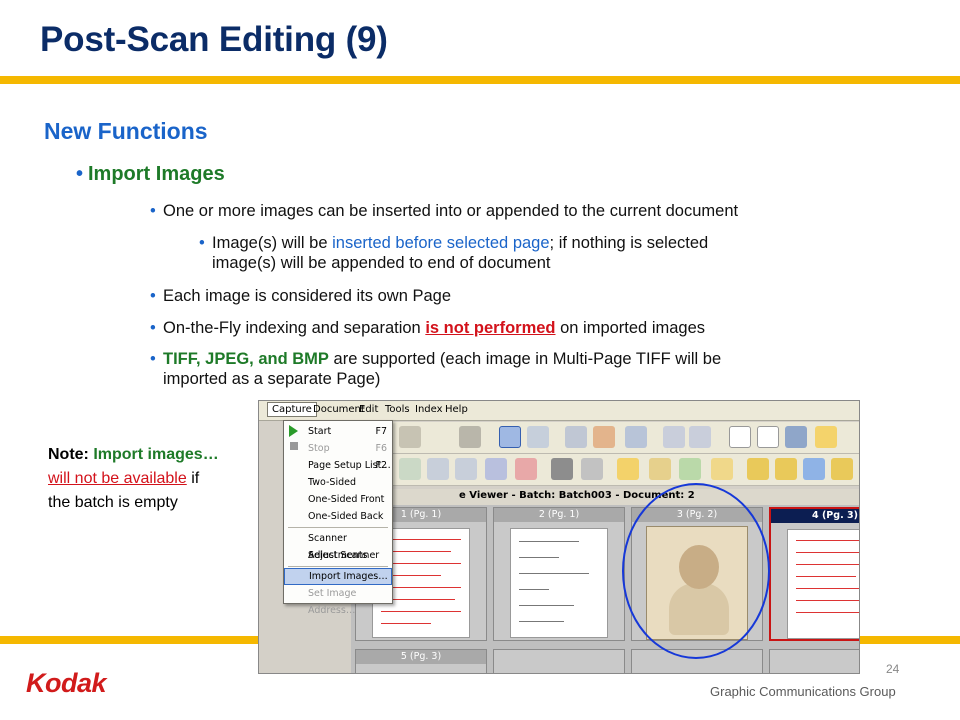 This screenshot has width=960, height=720. I want to click on bullet-on-the-fly-pre: On-the-Fly indexing and separation, so click(294, 328).